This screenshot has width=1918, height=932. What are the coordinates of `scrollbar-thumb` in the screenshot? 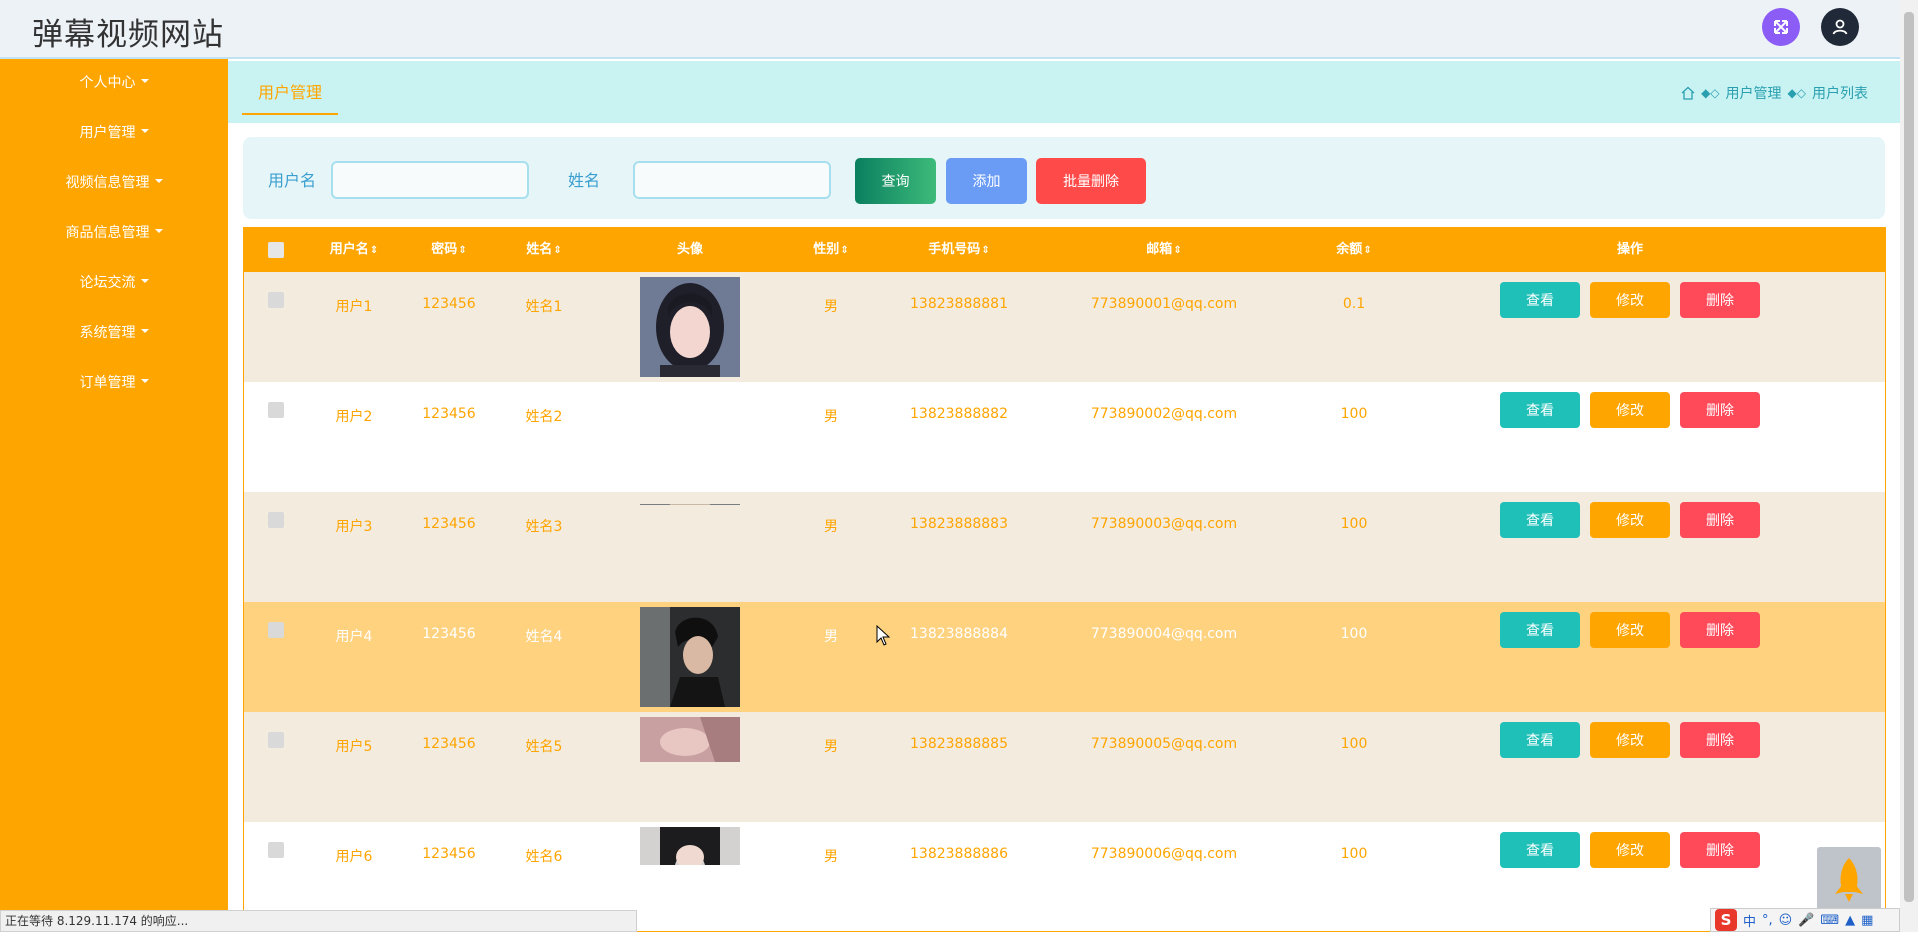 It's located at (1909, 457).